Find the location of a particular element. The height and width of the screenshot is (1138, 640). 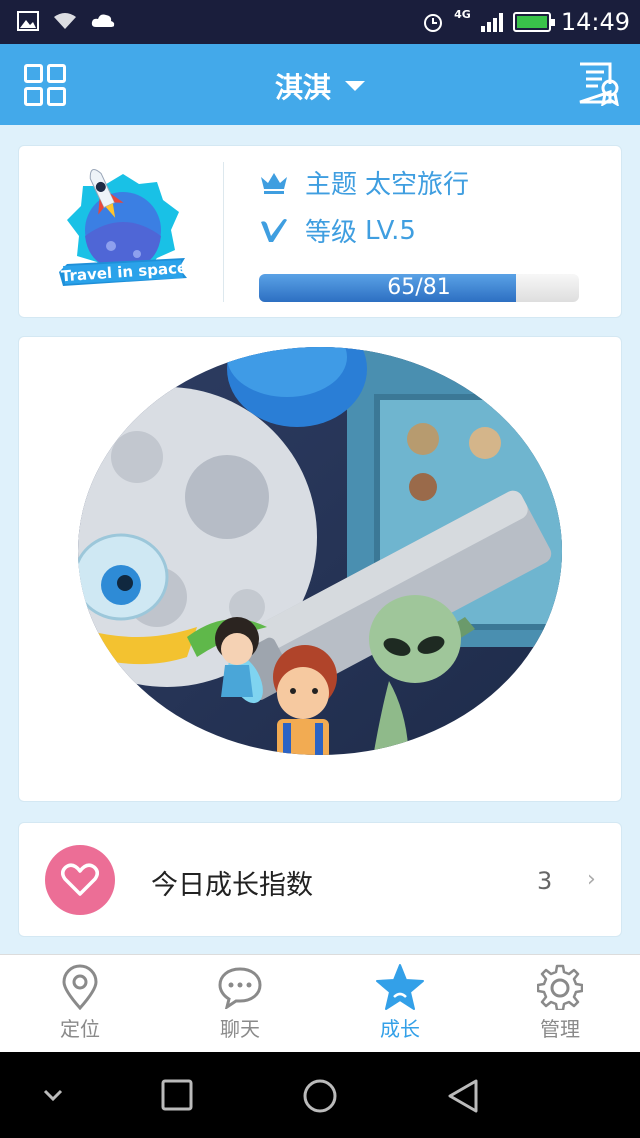

status-bar: 4G 14:49 is located at coordinates (320, 22).